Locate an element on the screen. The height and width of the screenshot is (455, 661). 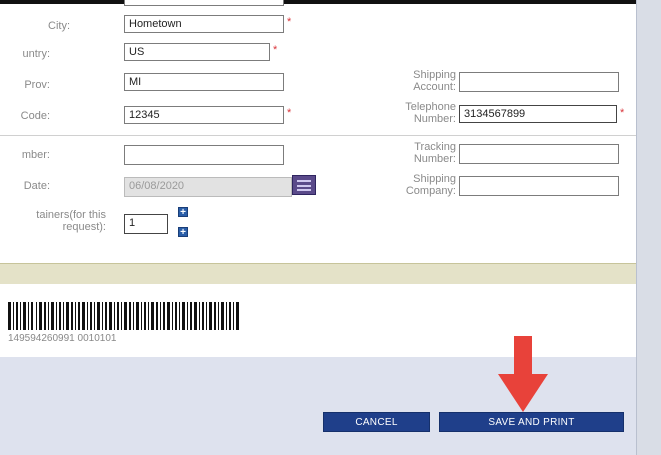
tracking-label: Tracking Number: is located at coordinates (413, 153).